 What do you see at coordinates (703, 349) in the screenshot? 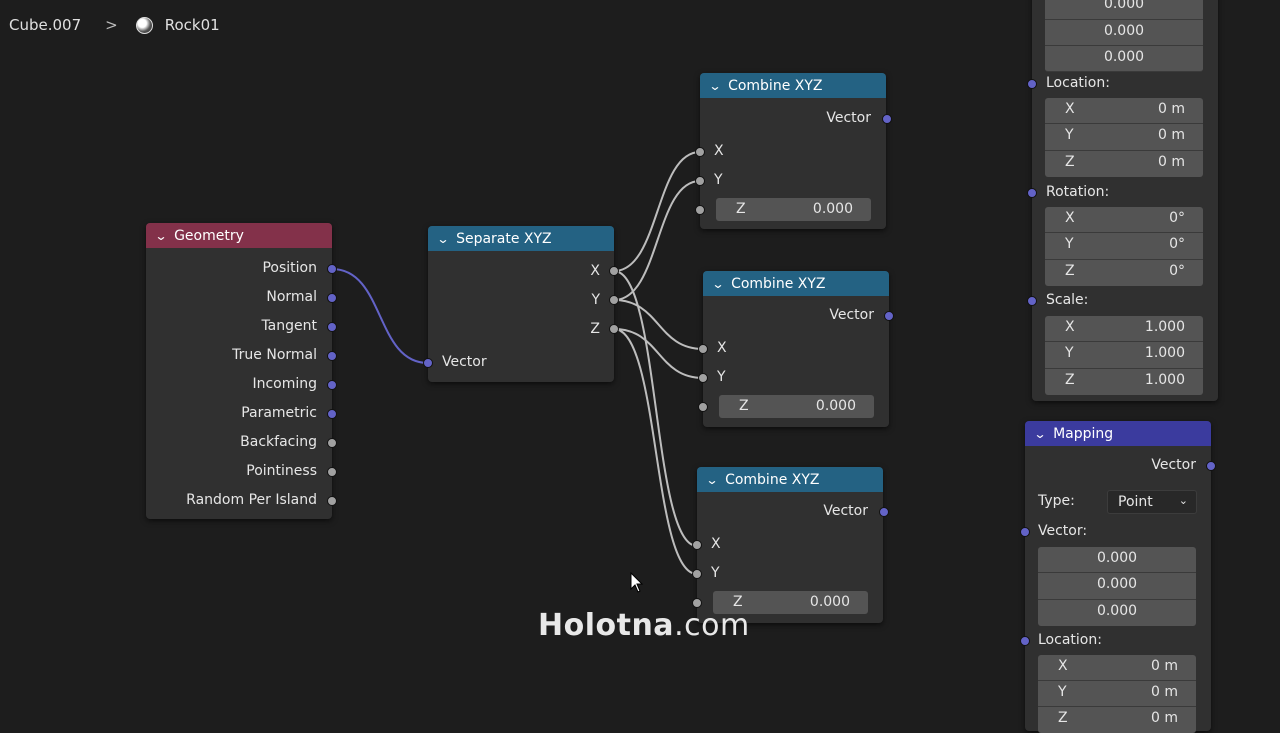
I see `socket-combine-2-x` at bounding box center [703, 349].